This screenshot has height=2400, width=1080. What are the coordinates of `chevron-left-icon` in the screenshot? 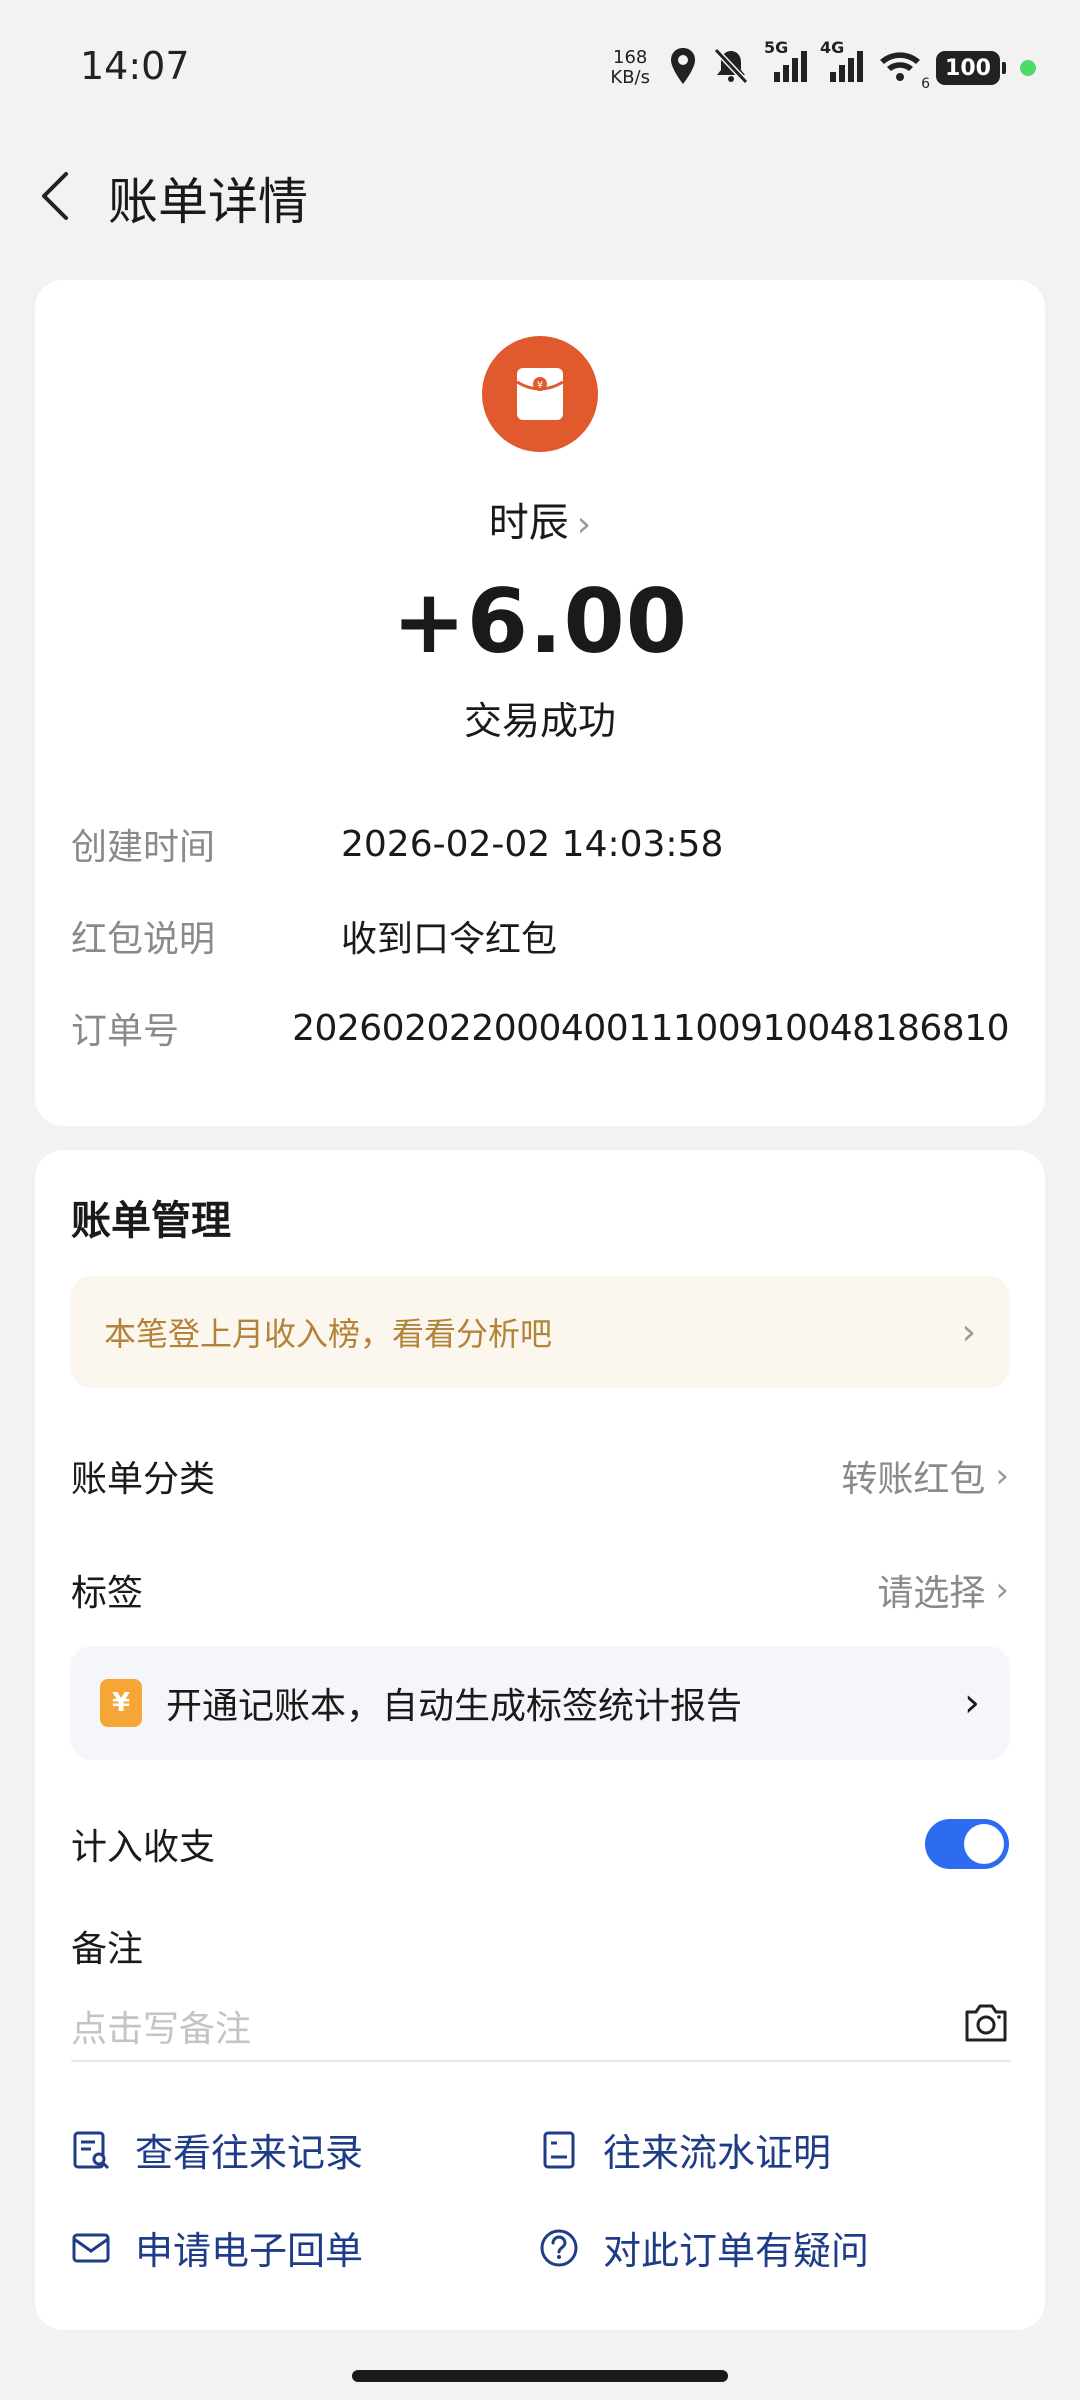 It's located at (55, 196).